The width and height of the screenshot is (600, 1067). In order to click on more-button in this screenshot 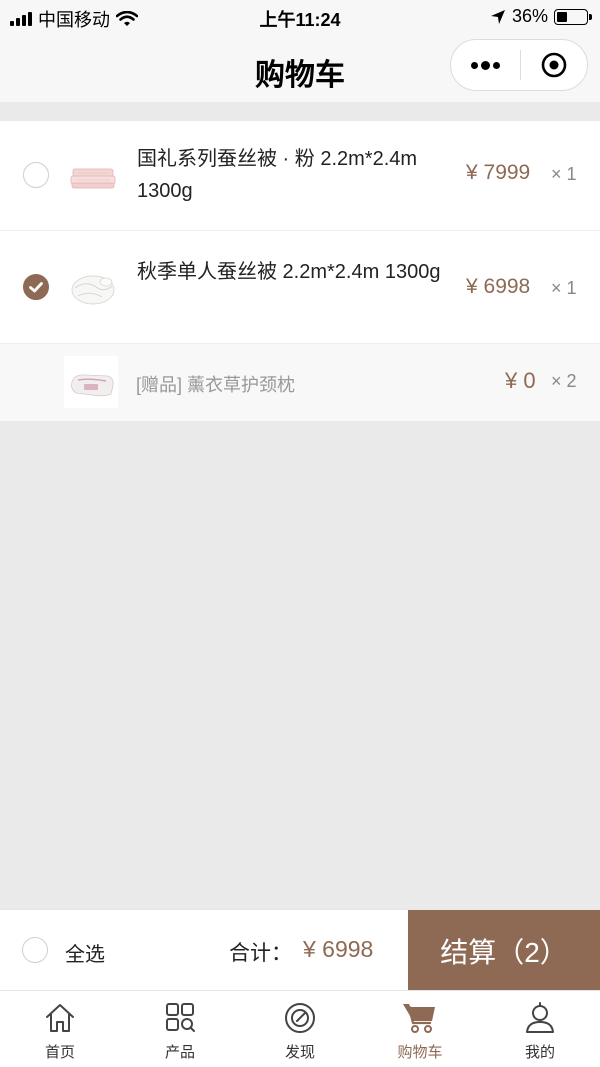, I will do `click(485, 65)`.